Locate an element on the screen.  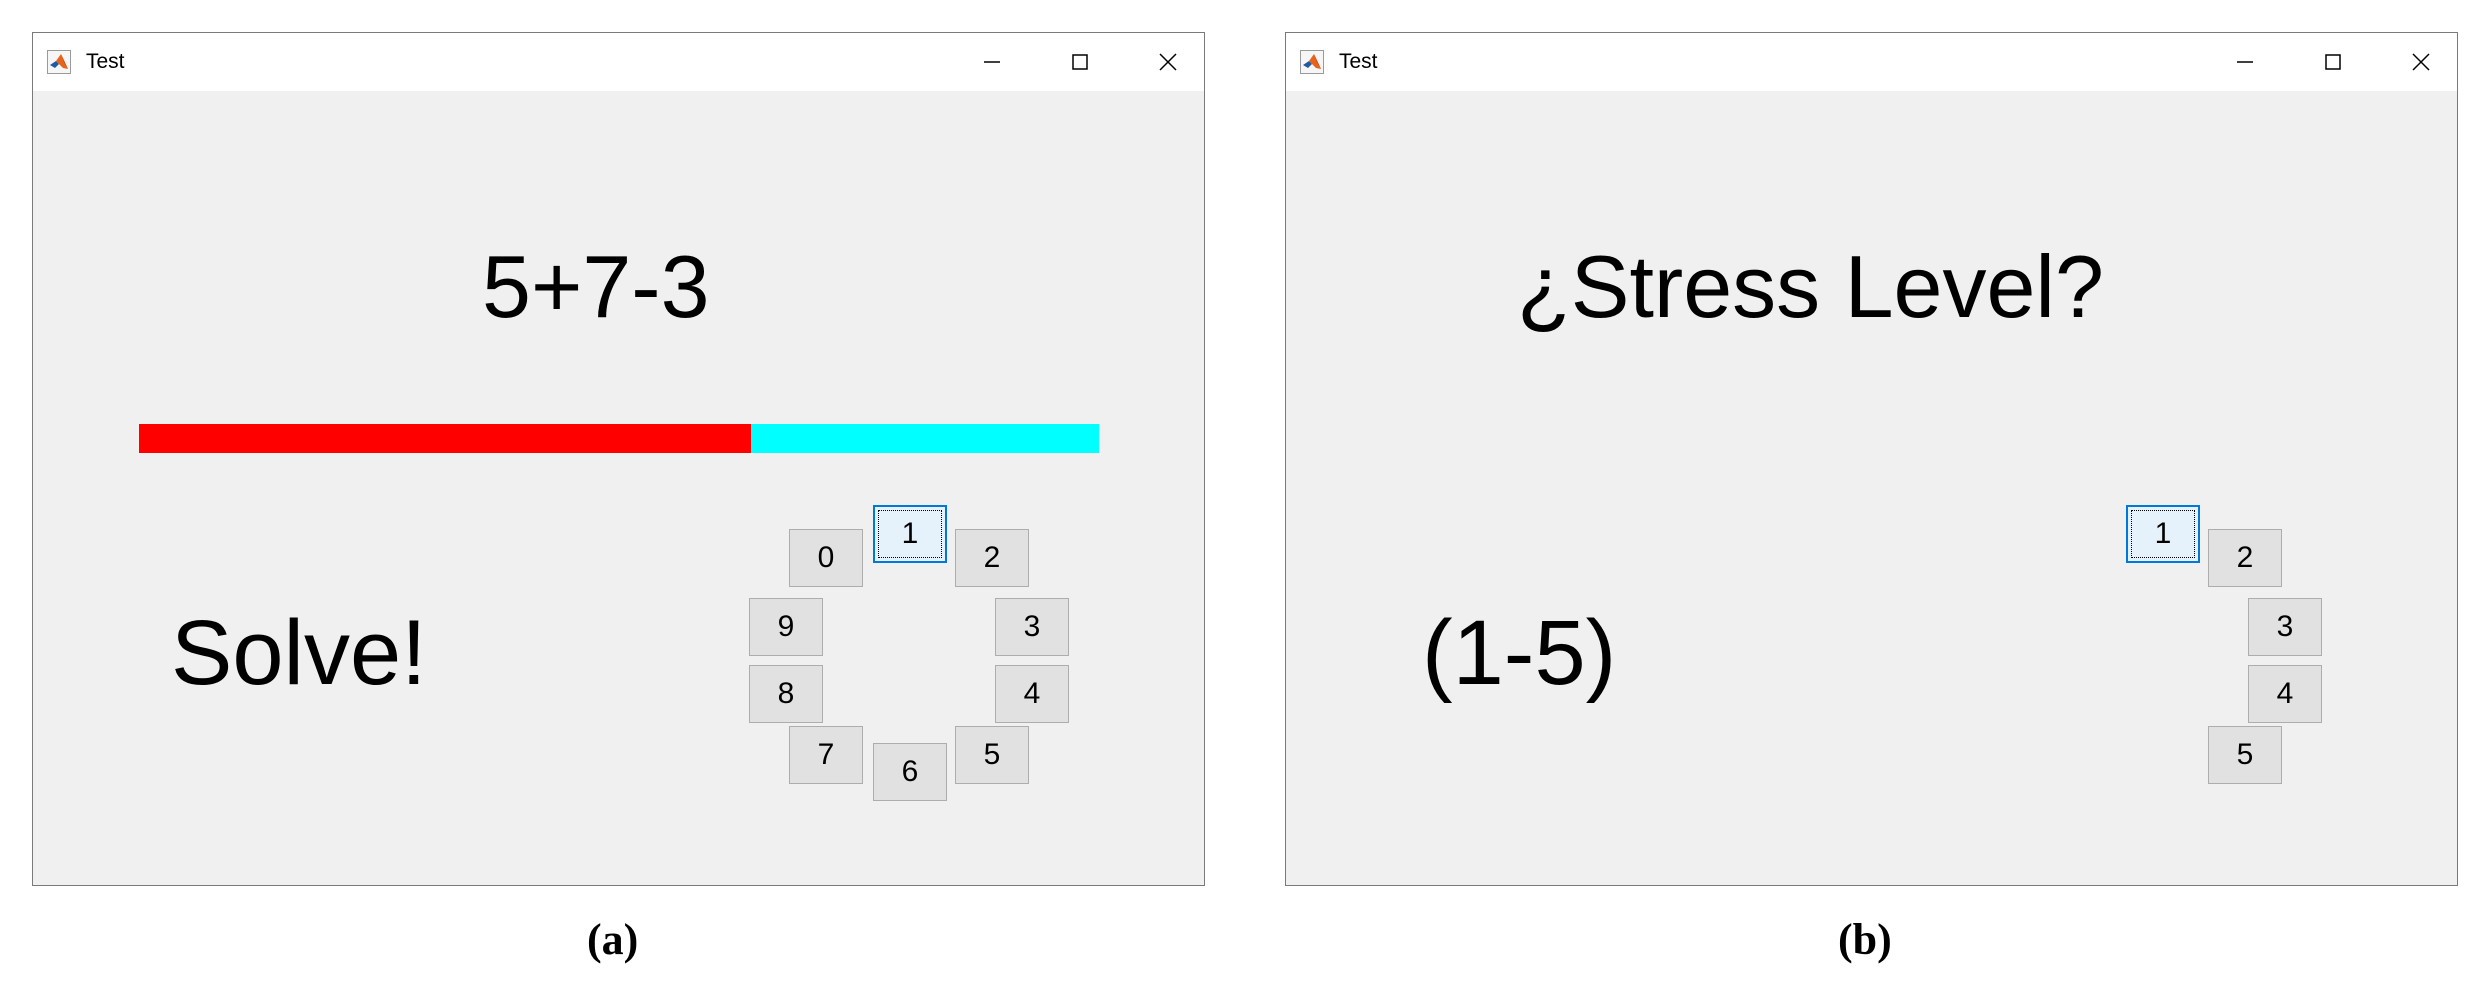
rating-4-button: 4 is located at coordinates (2285, 694).